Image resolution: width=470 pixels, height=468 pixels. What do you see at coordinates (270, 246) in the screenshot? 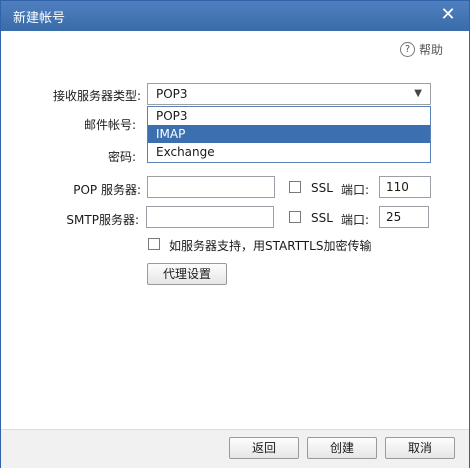
I see `starttls-label: 如服务器支持，用STARTTLS加密传输` at bounding box center [270, 246].